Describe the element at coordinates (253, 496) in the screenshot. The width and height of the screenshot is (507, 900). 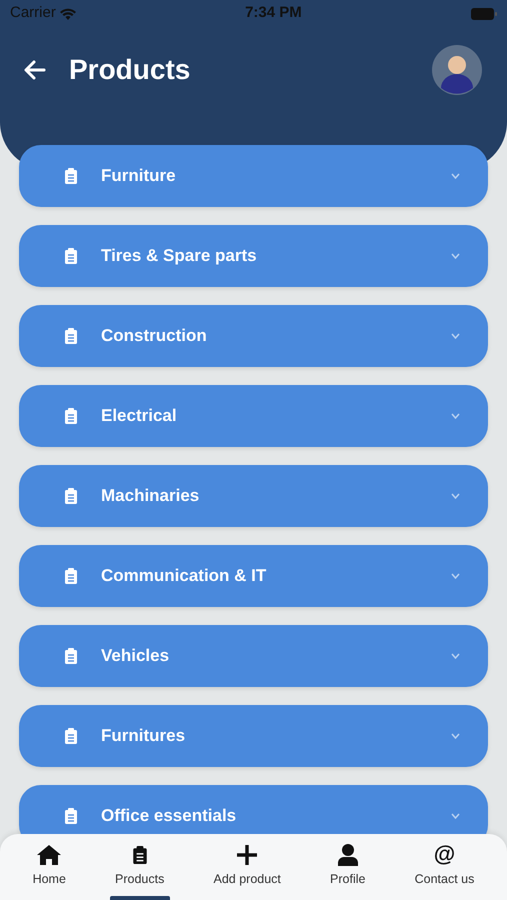
I see `category-row: Machinaries` at that location.